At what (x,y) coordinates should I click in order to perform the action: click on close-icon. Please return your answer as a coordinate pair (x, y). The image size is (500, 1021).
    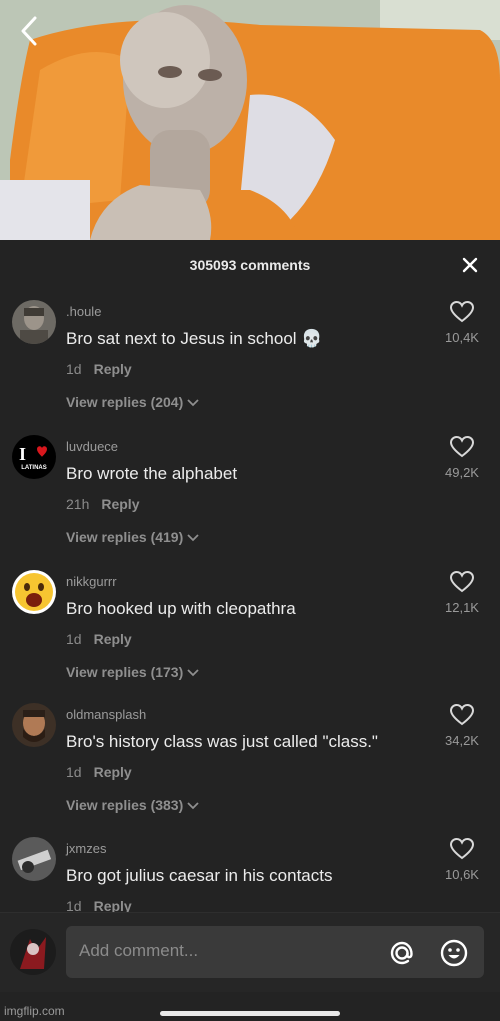
    Looking at the image, I should click on (470, 265).